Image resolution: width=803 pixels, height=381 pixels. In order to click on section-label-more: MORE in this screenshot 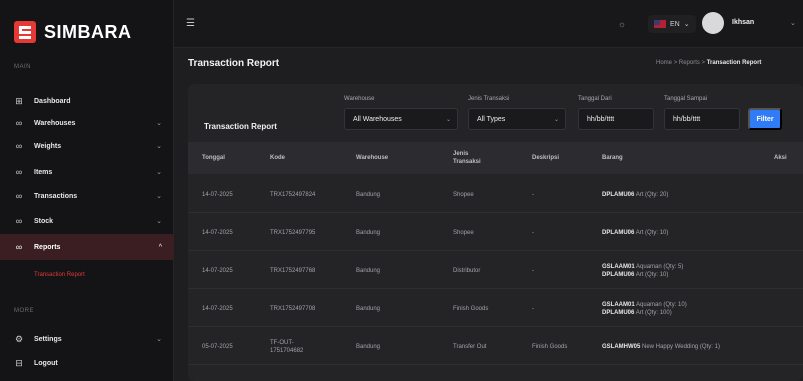, I will do `click(24, 311)`.